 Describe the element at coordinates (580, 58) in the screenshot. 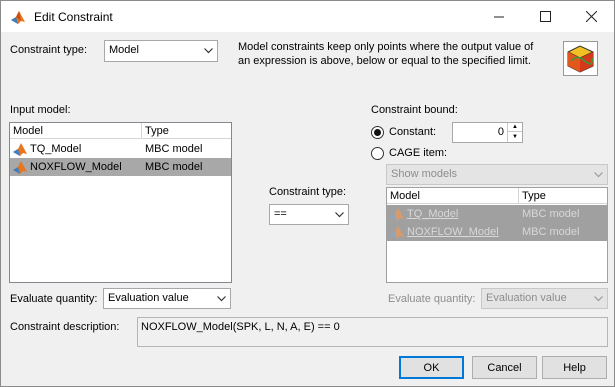

I see `constraint-cube-icon` at that location.